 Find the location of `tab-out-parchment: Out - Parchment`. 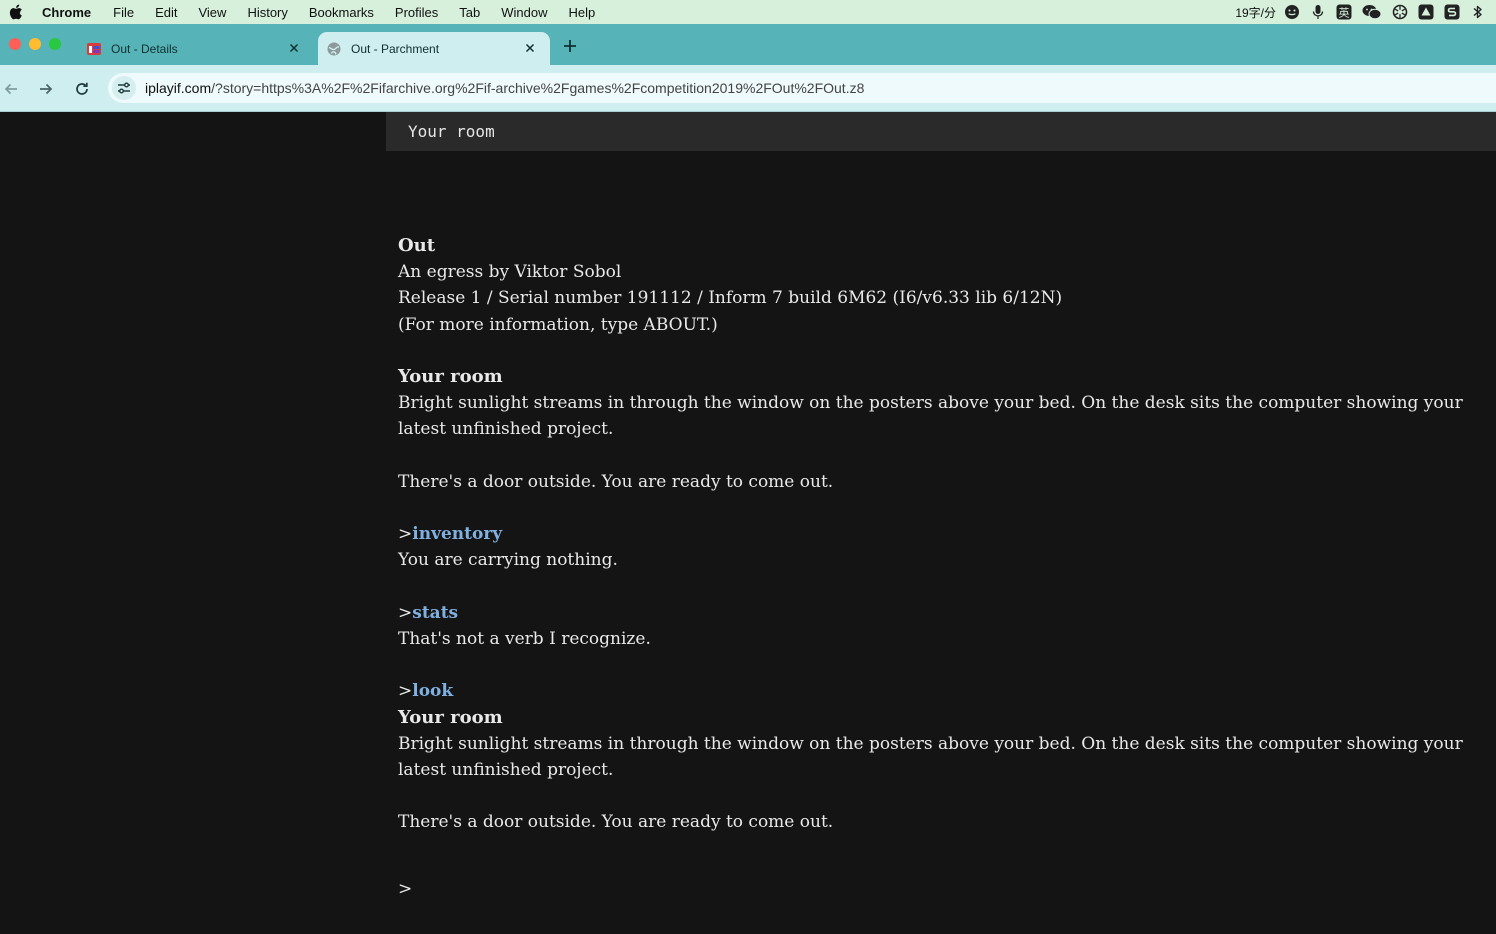

tab-out-parchment: Out - Parchment is located at coordinates (434, 48).